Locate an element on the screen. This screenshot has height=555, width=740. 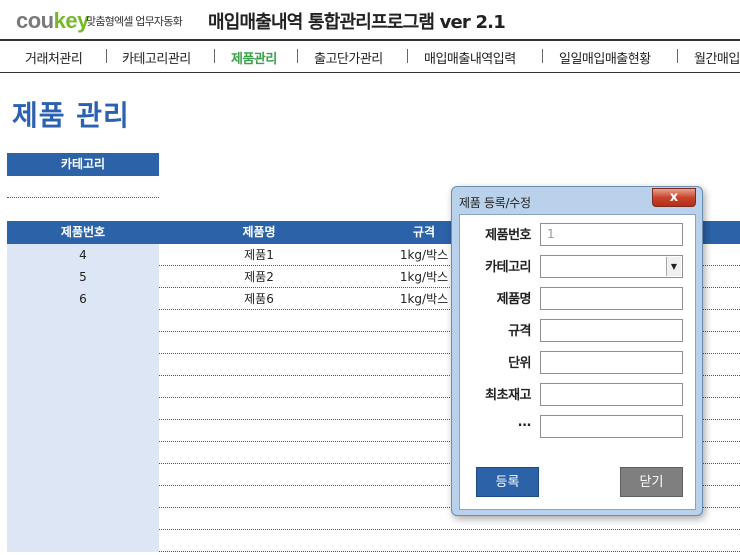
product-no-field: 1 is located at coordinates (611, 234).